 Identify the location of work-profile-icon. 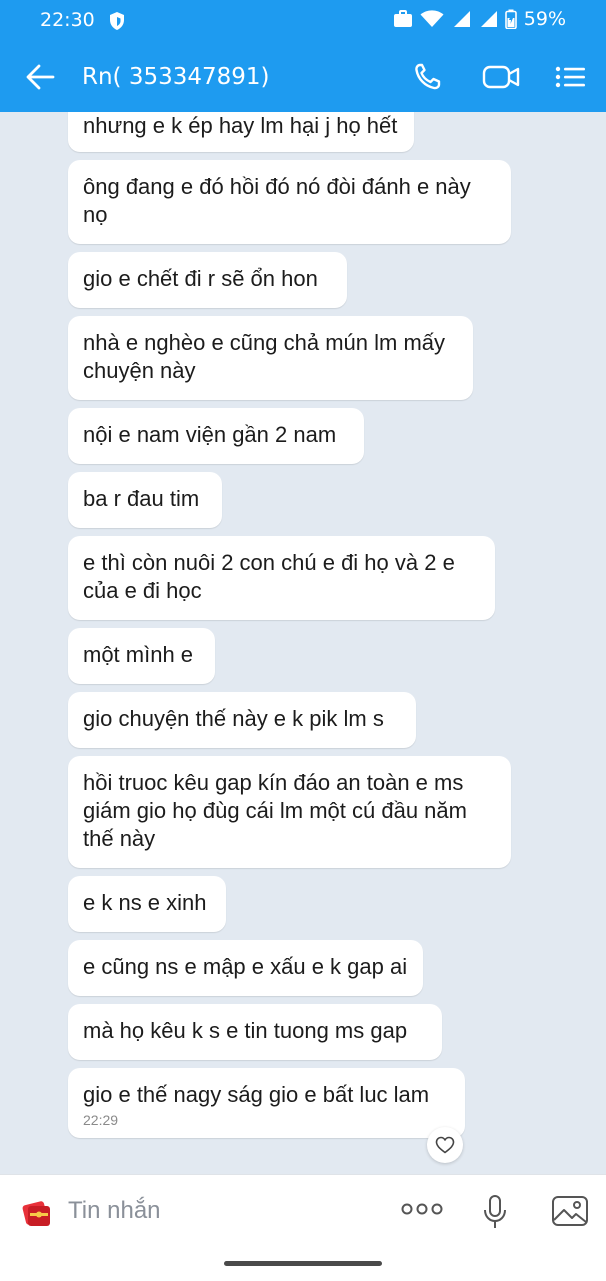
(402, 18).